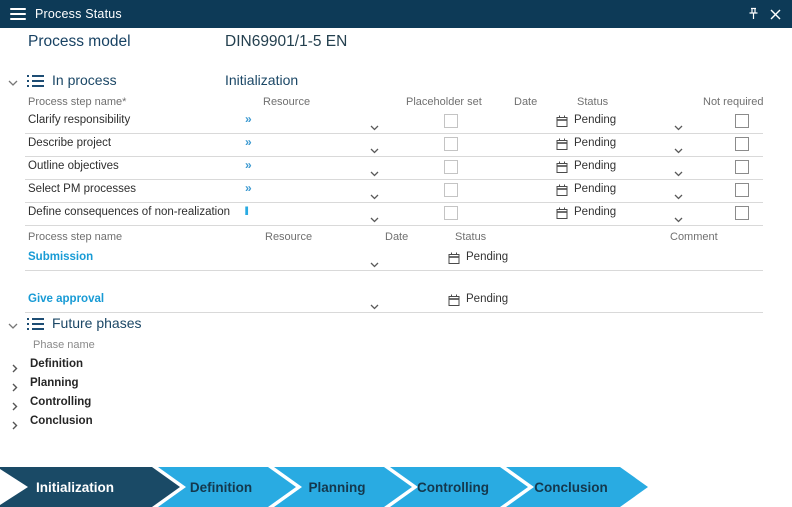  What do you see at coordinates (73, 166) in the screenshot?
I see `process-step-name: Outline objectives` at bounding box center [73, 166].